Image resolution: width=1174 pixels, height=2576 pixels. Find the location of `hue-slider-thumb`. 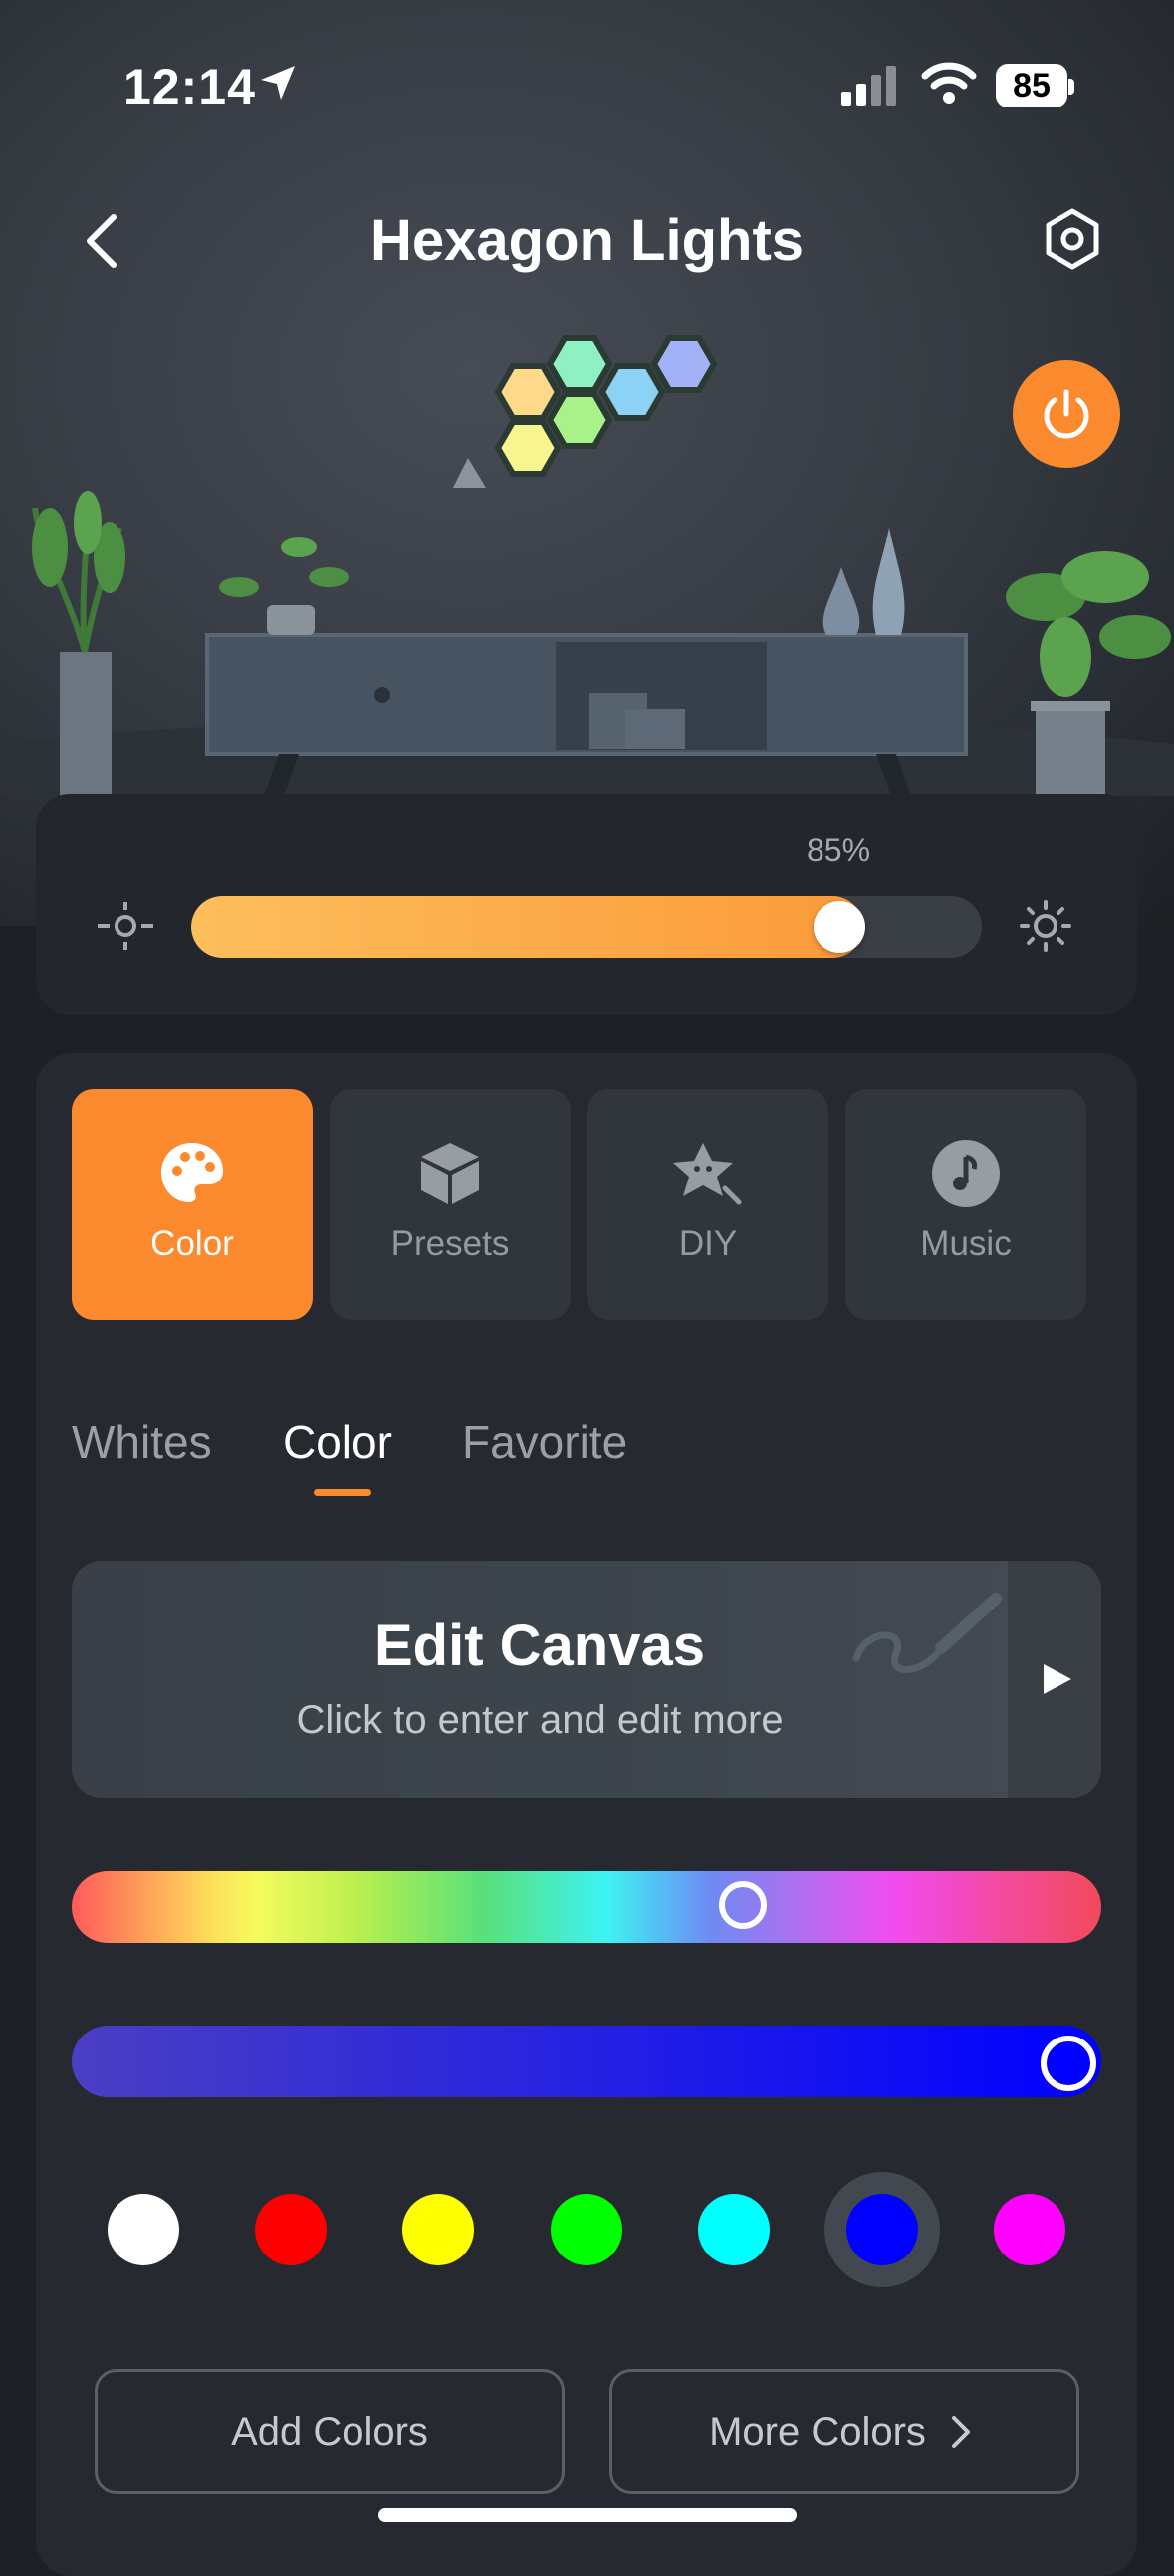

hue-slider-thumb is located at coordinates (743, 1905).